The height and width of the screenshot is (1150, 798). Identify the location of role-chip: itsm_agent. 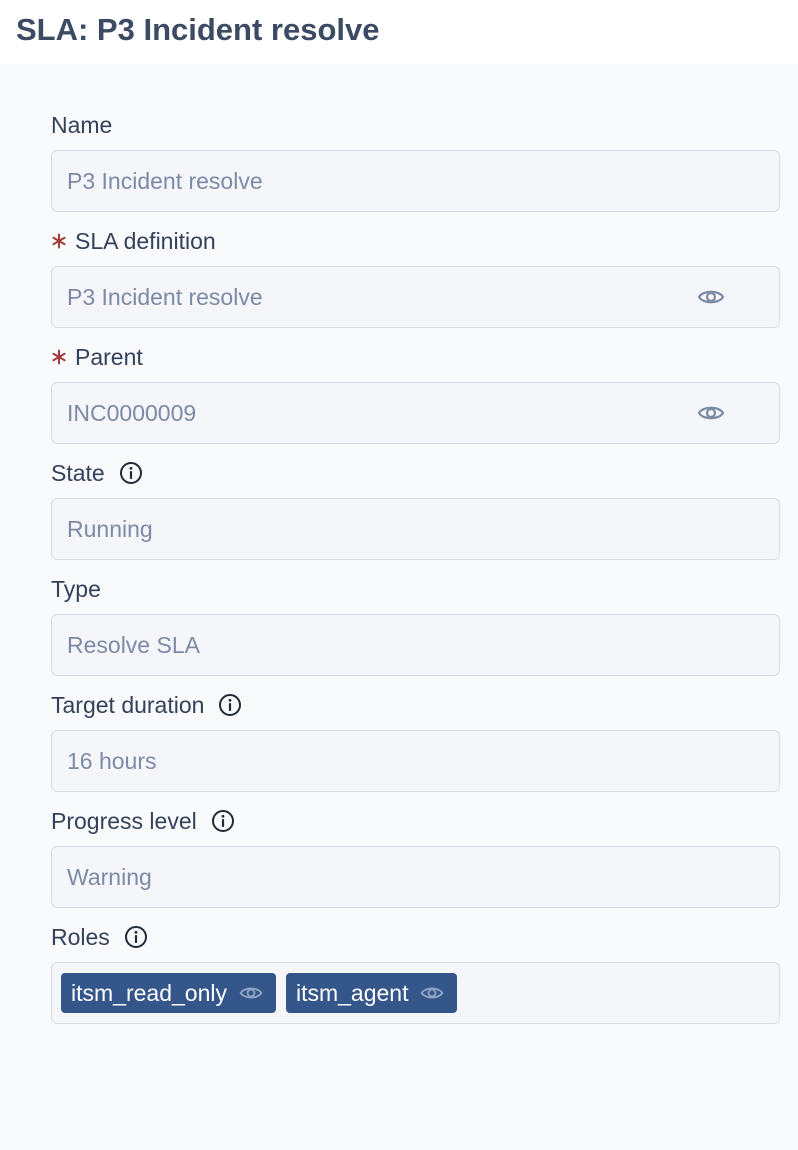
(371, 993).